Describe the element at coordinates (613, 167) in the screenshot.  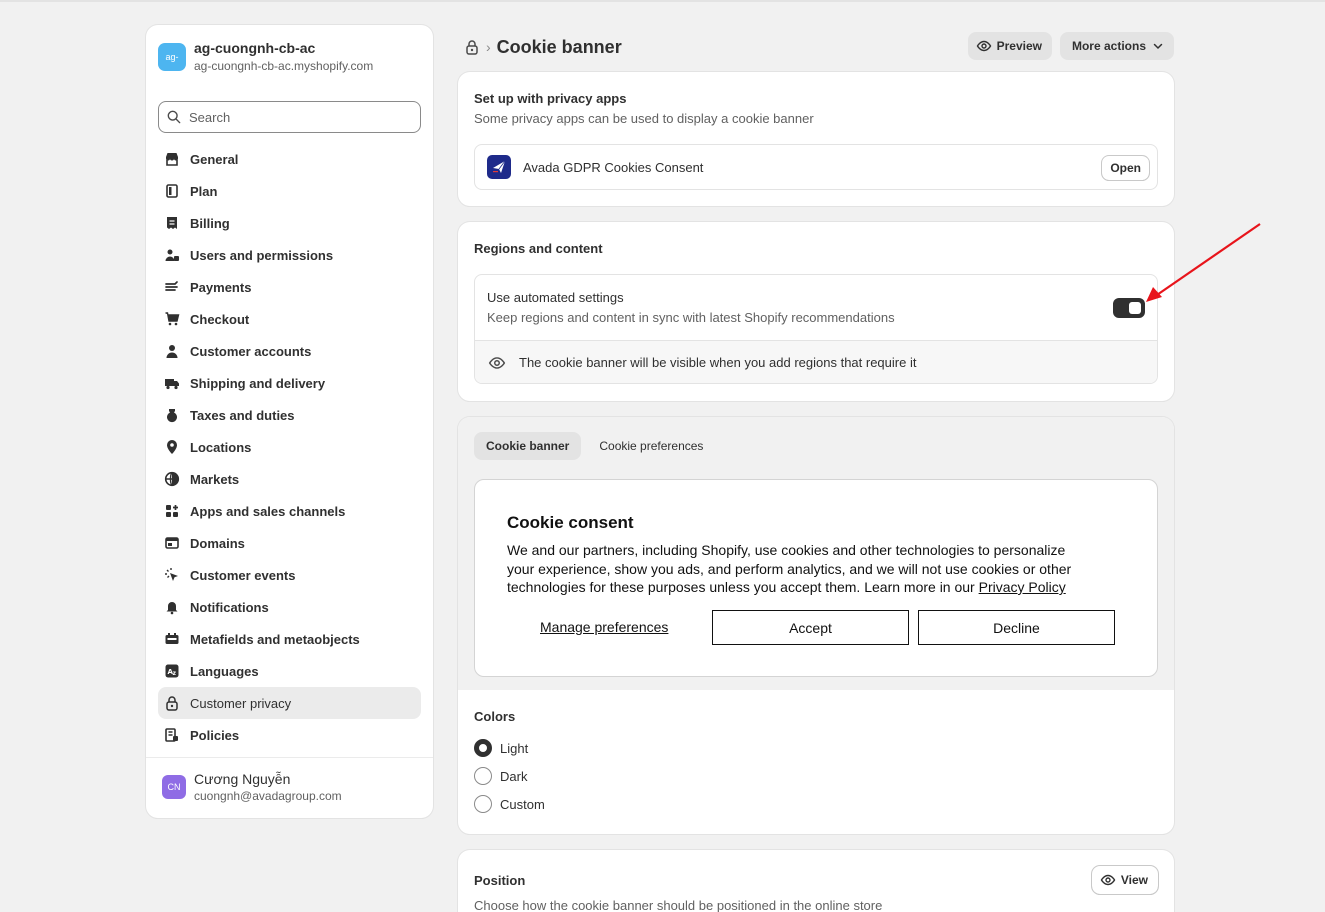
I see `app-name: Avada GDPR Cookies Consent` at that location.